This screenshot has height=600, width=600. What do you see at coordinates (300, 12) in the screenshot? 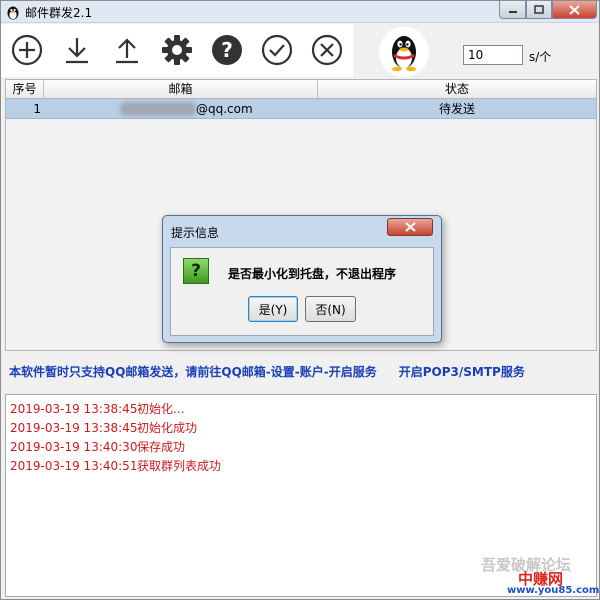
I see `title-bar: 邮件群发2.1` at bounding box center [300, 12].